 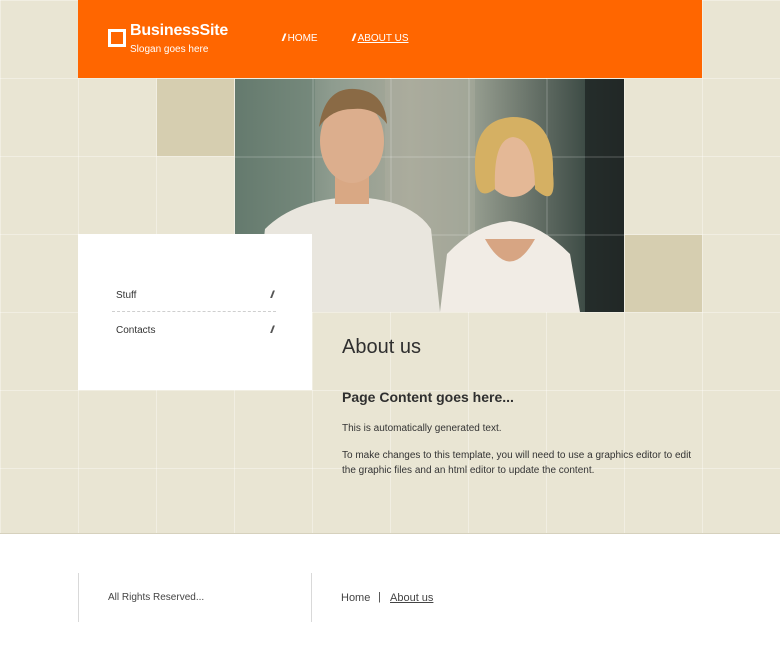 I want to click on sidebar-divider, so click(x=194, y=311).